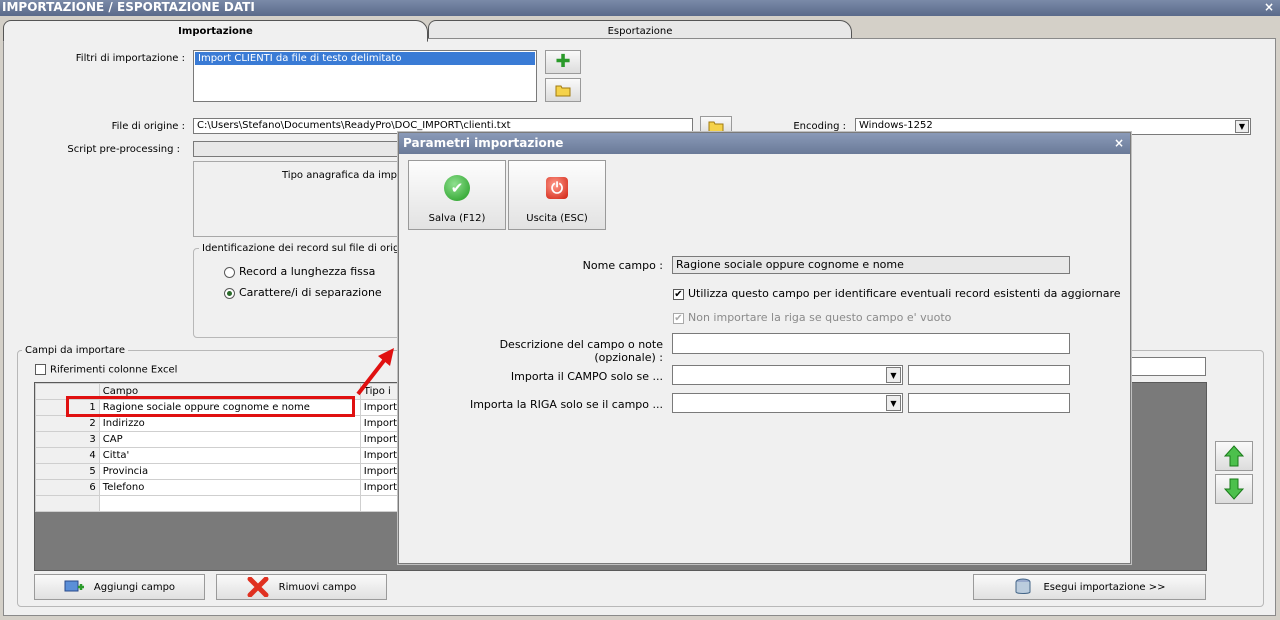 The height and width of the screenshot is (620, 1280). I want to click on dialog-title-bar: Parametri importazione ×, so click(764, 143).